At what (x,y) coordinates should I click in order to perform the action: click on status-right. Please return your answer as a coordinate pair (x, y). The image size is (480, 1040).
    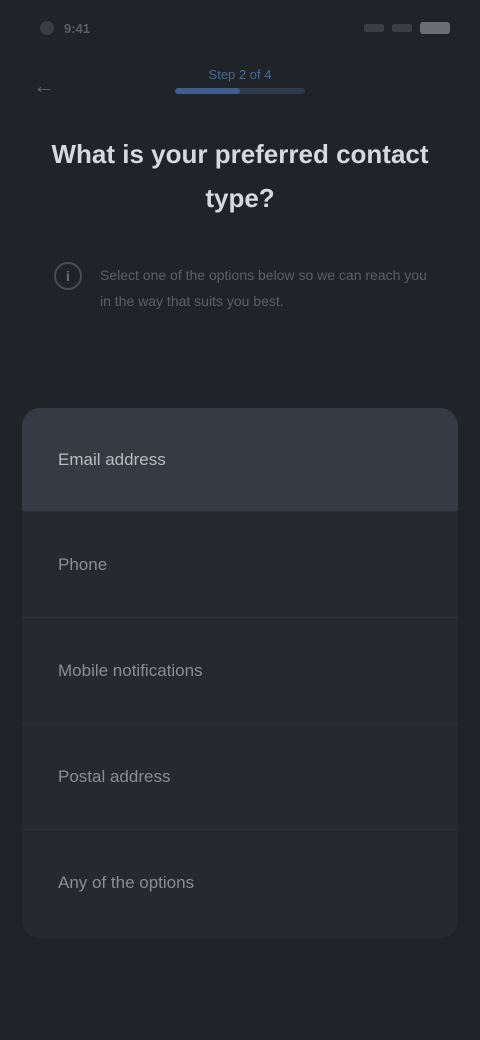
    Looking at the image, I should click on (407, 28).